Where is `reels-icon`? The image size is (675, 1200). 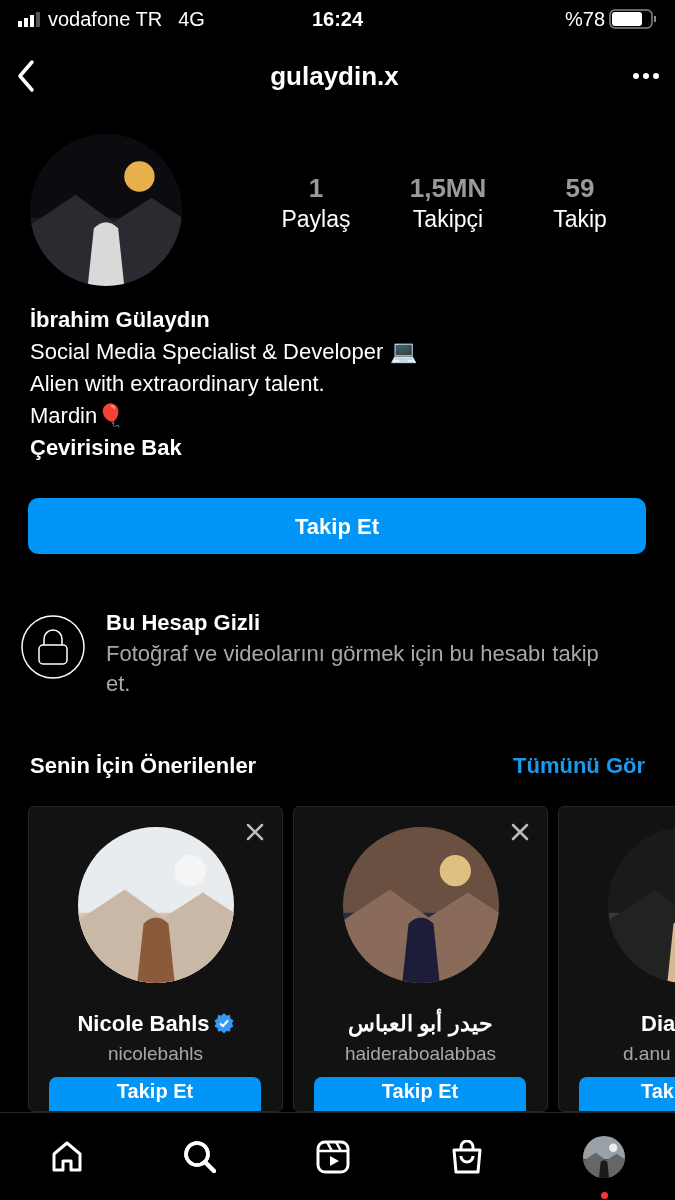 reels-icon is located at coordinates (333, 1156).